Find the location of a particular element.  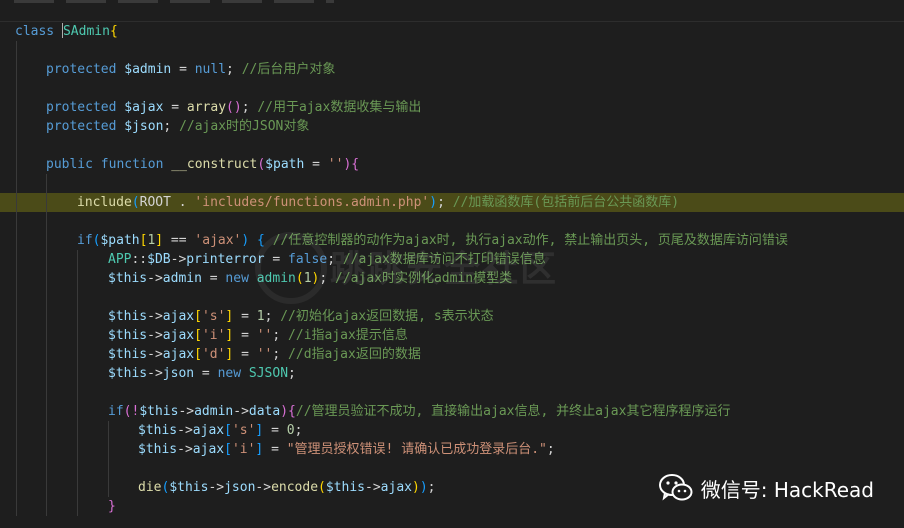

comment: //i指ajax提示信息 is located at coordinates (348, 335).